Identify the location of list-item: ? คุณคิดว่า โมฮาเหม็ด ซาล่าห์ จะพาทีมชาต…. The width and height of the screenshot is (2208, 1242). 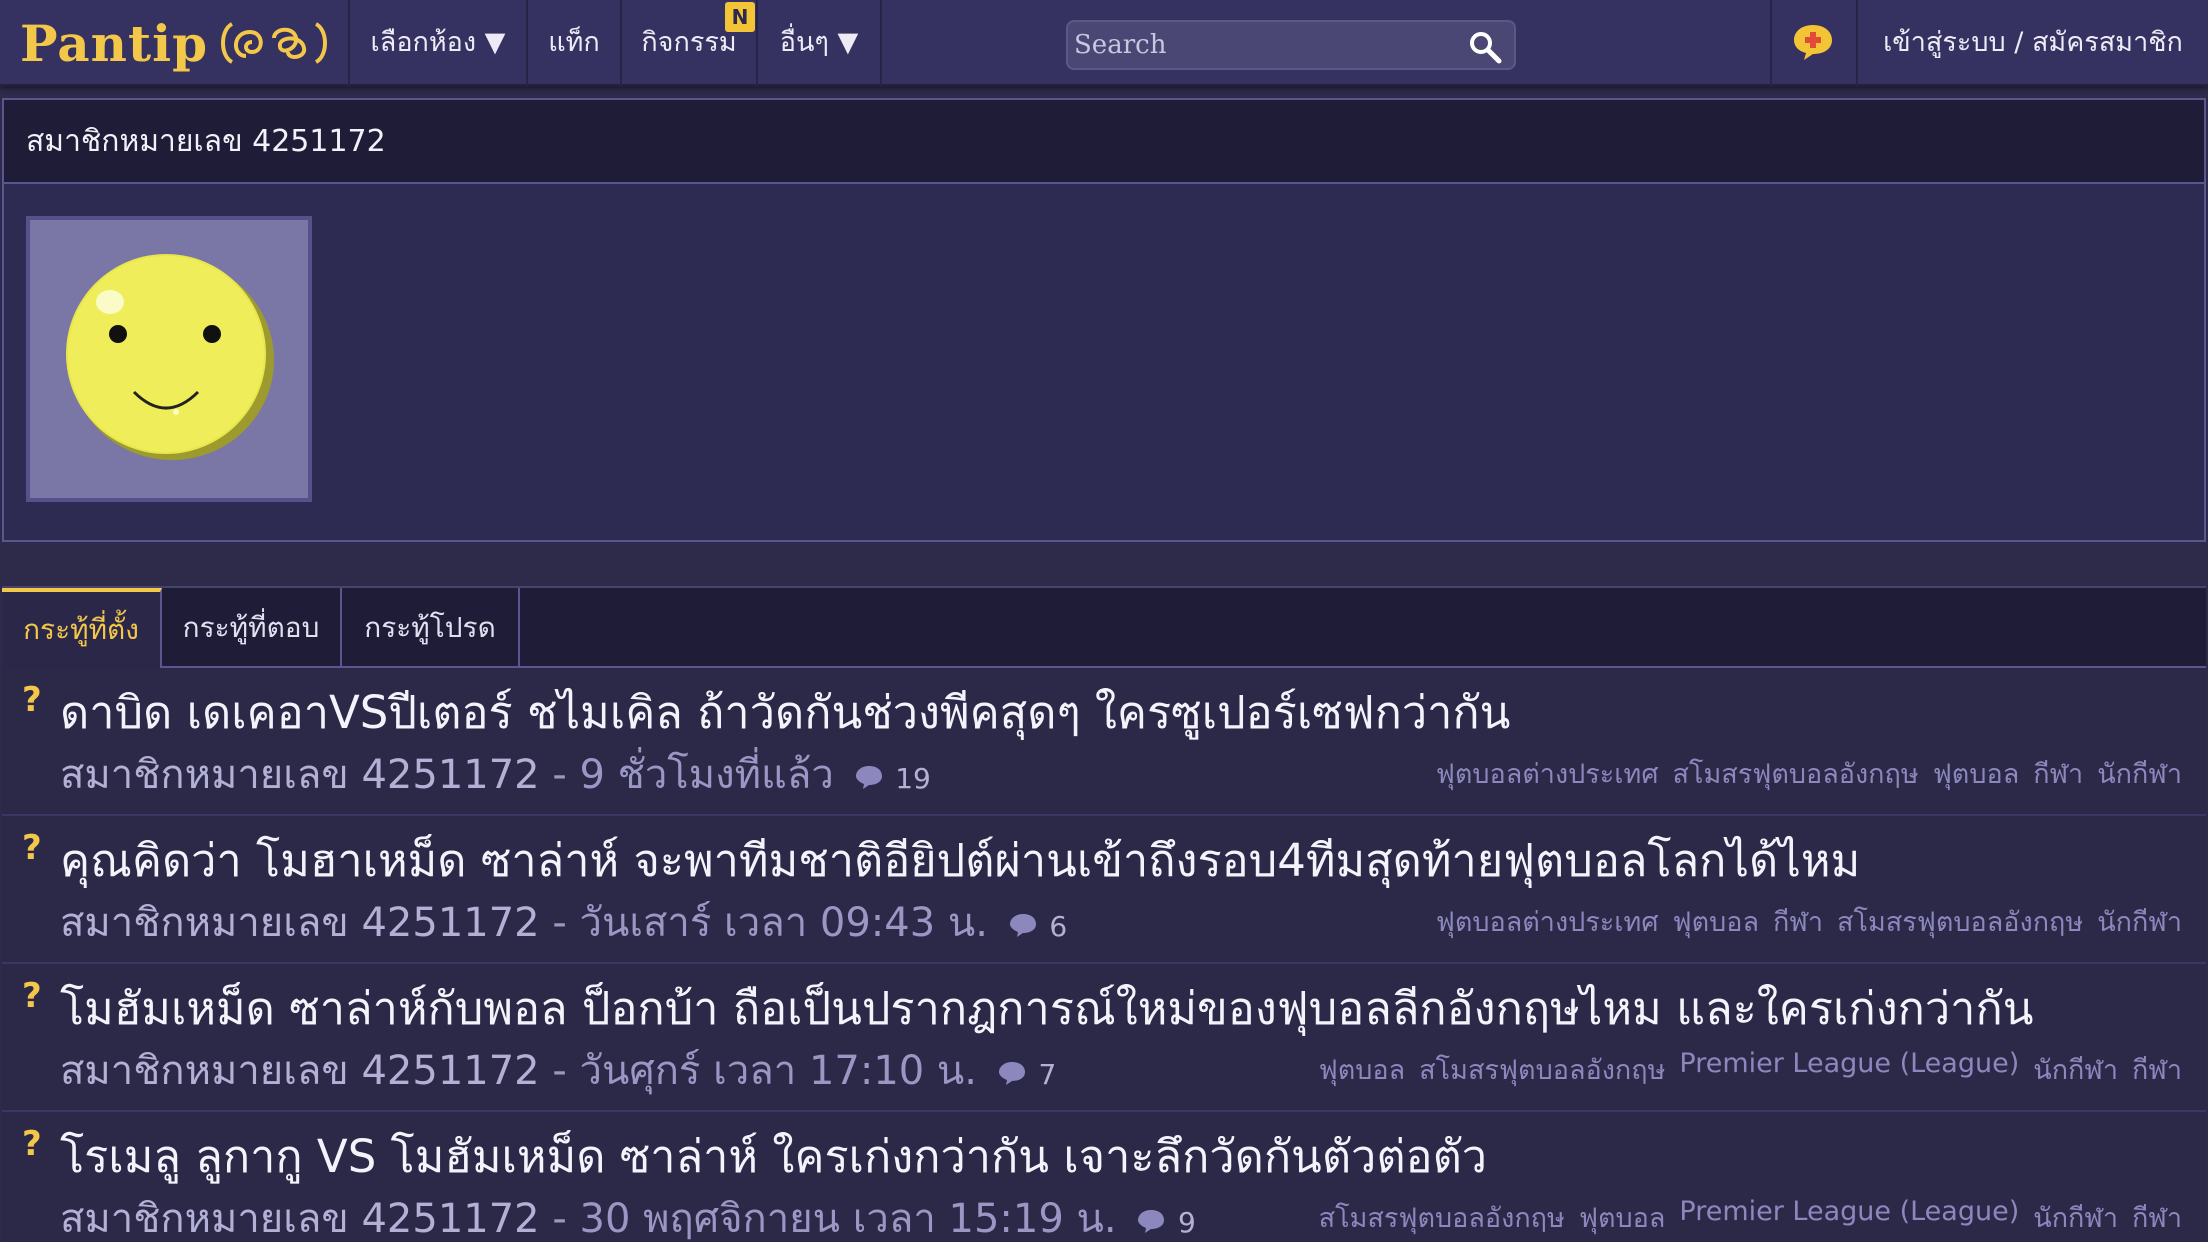
(1104, 890).